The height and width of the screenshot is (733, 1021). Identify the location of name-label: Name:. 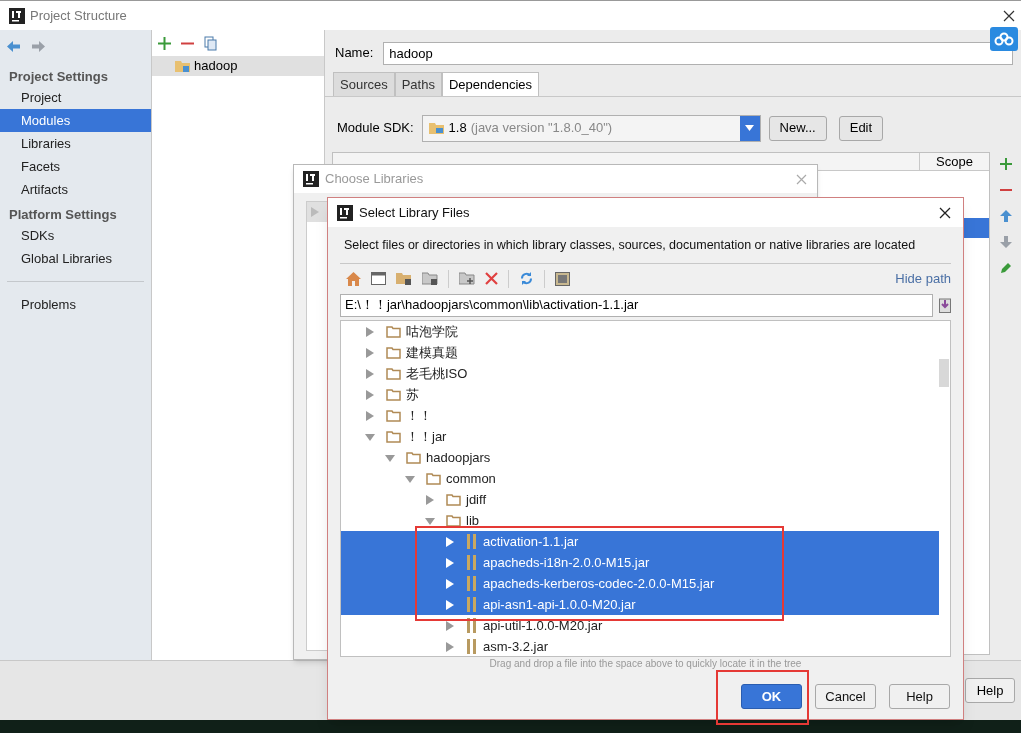
(354, 53).